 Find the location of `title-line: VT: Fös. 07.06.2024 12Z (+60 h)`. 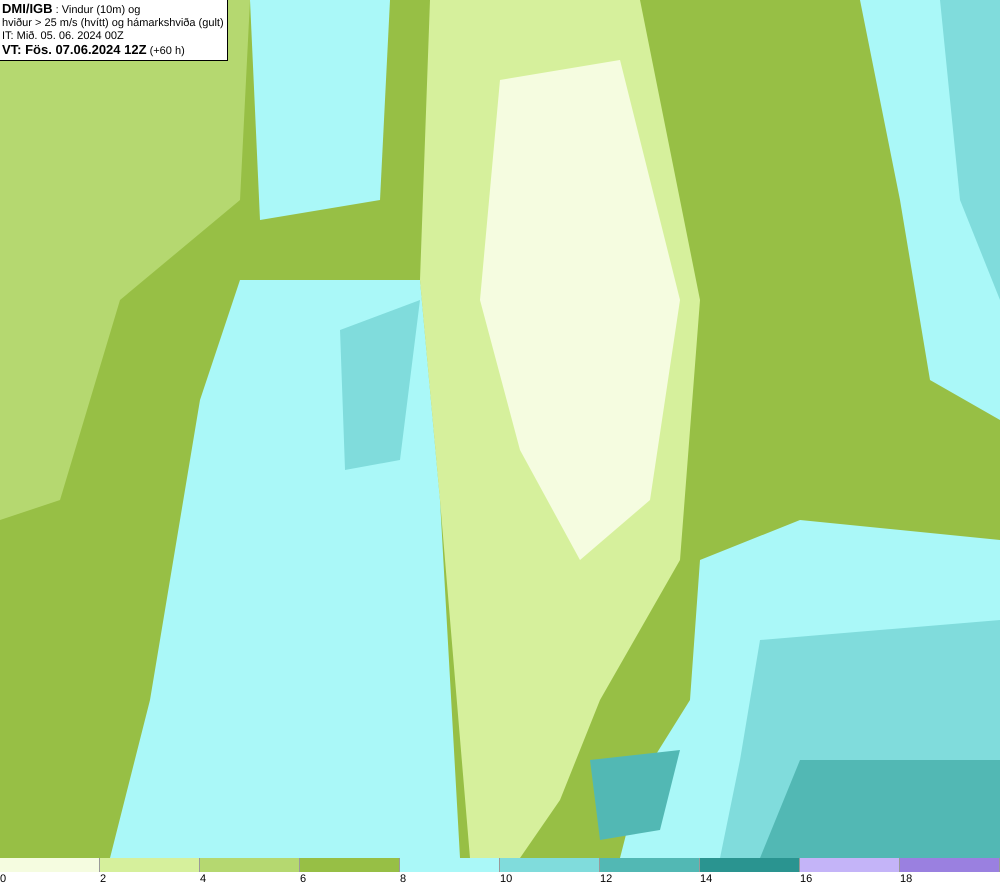

title-line: VT: Fös. 07.06.2024 12Z (+60 h) is located at coordinates (94, 50).